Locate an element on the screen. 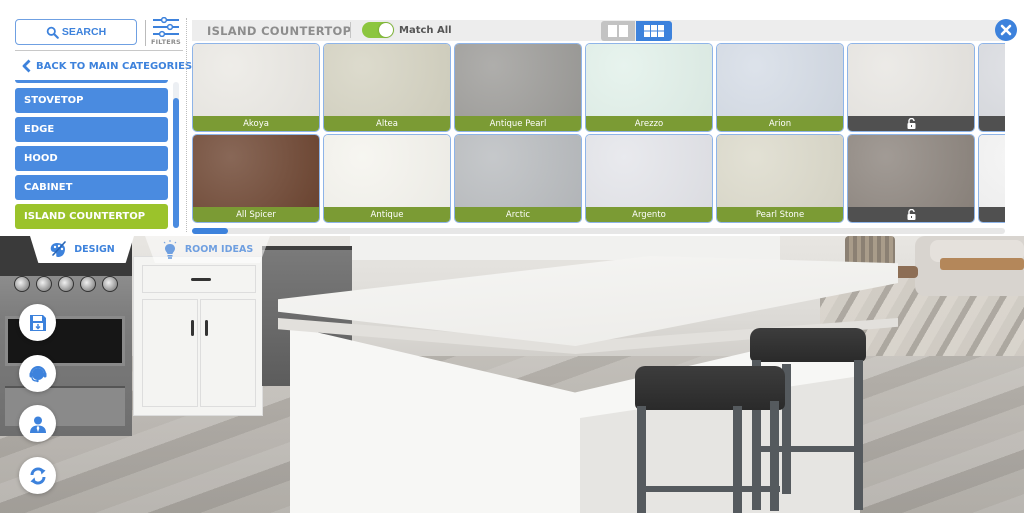 This screenshot has height=513, width=1024. material-tile: Arctic is located at coordinates (518, 178).